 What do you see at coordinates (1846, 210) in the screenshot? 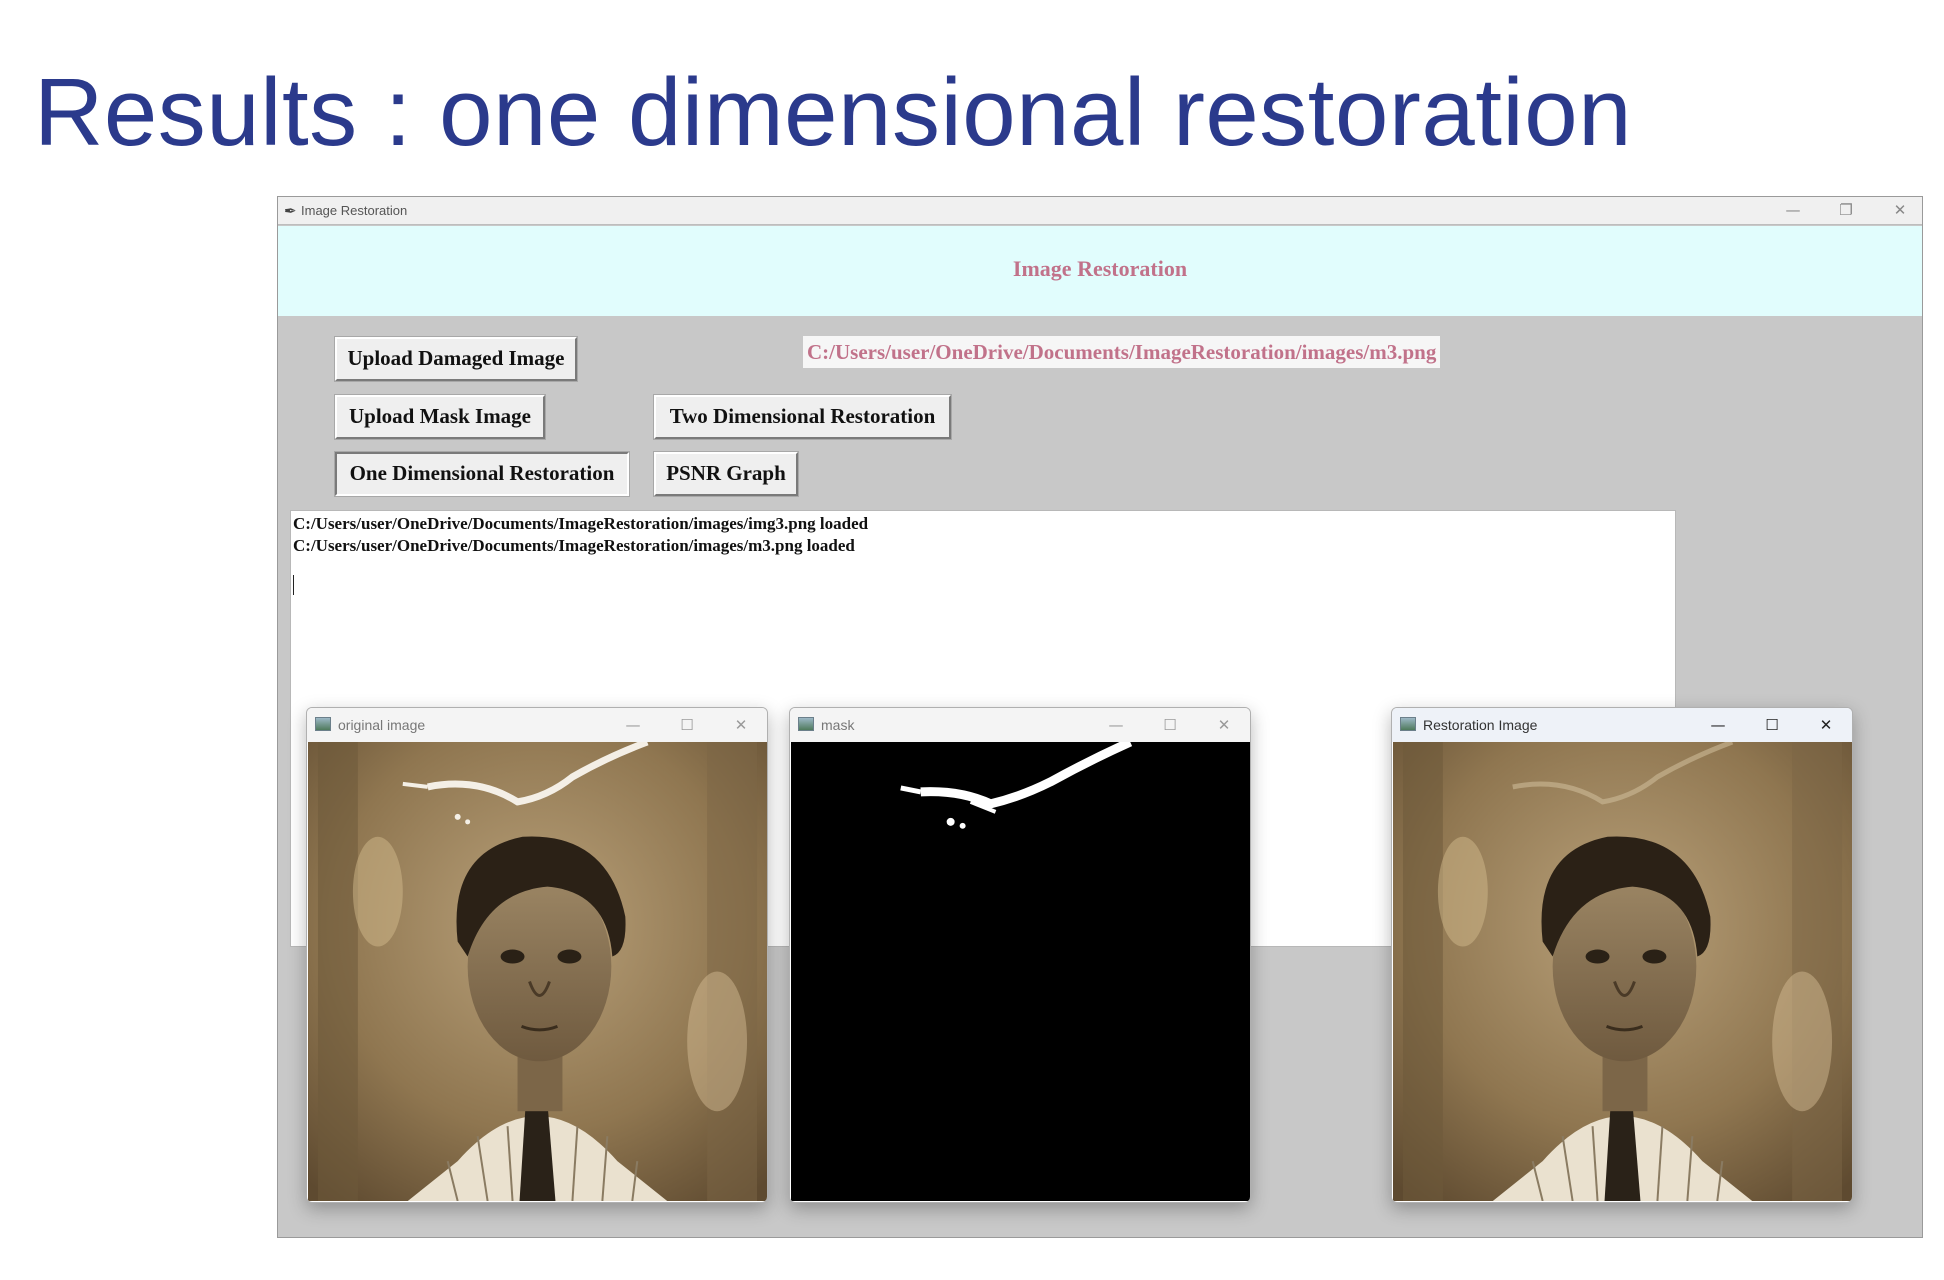
I see `restore-icon: ❐` at bounding box center [1846, 210].